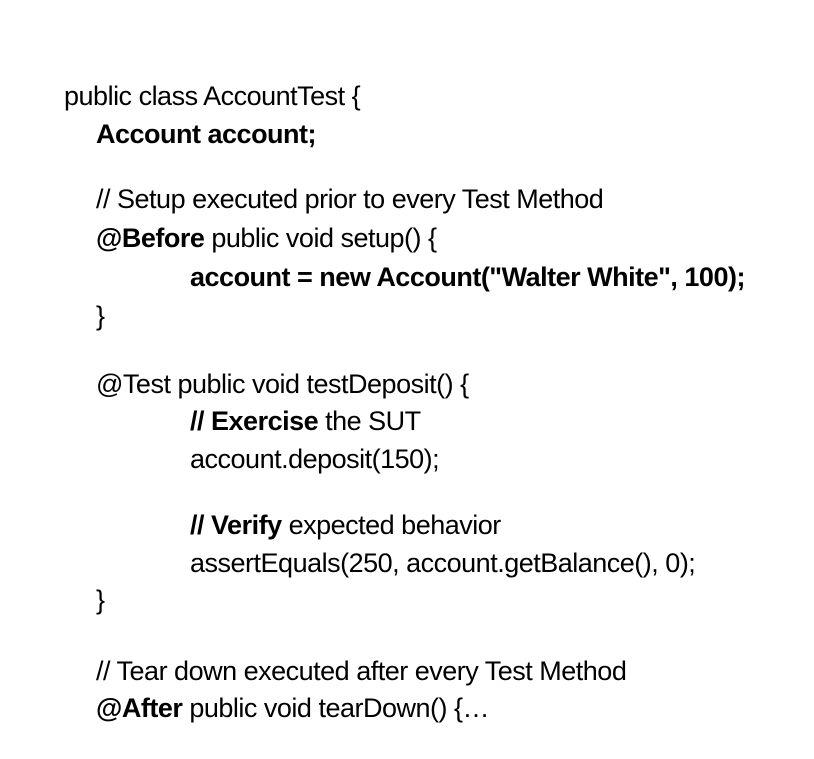 The image size is (814, 759). Describe the element at coordinates (245, 220) in the screenshot. I see `code-line-setup-method: @Before public void setup() {` at that location.